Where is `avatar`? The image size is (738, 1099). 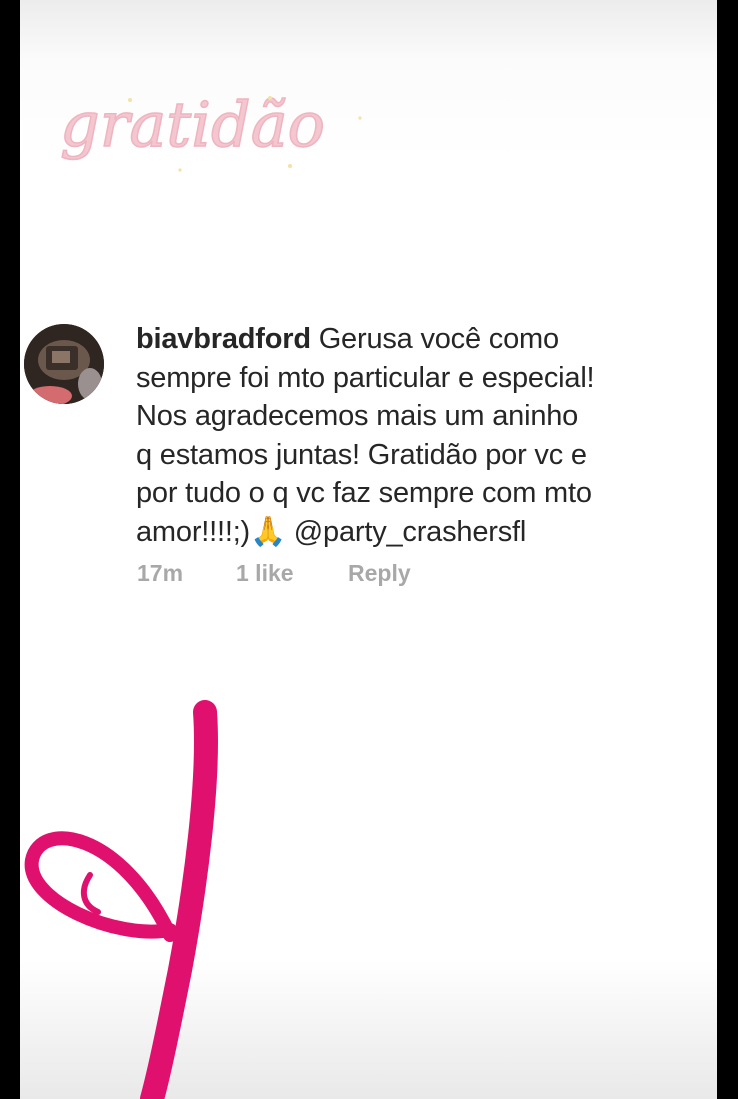
avatar is located at coordinates (64, 364).